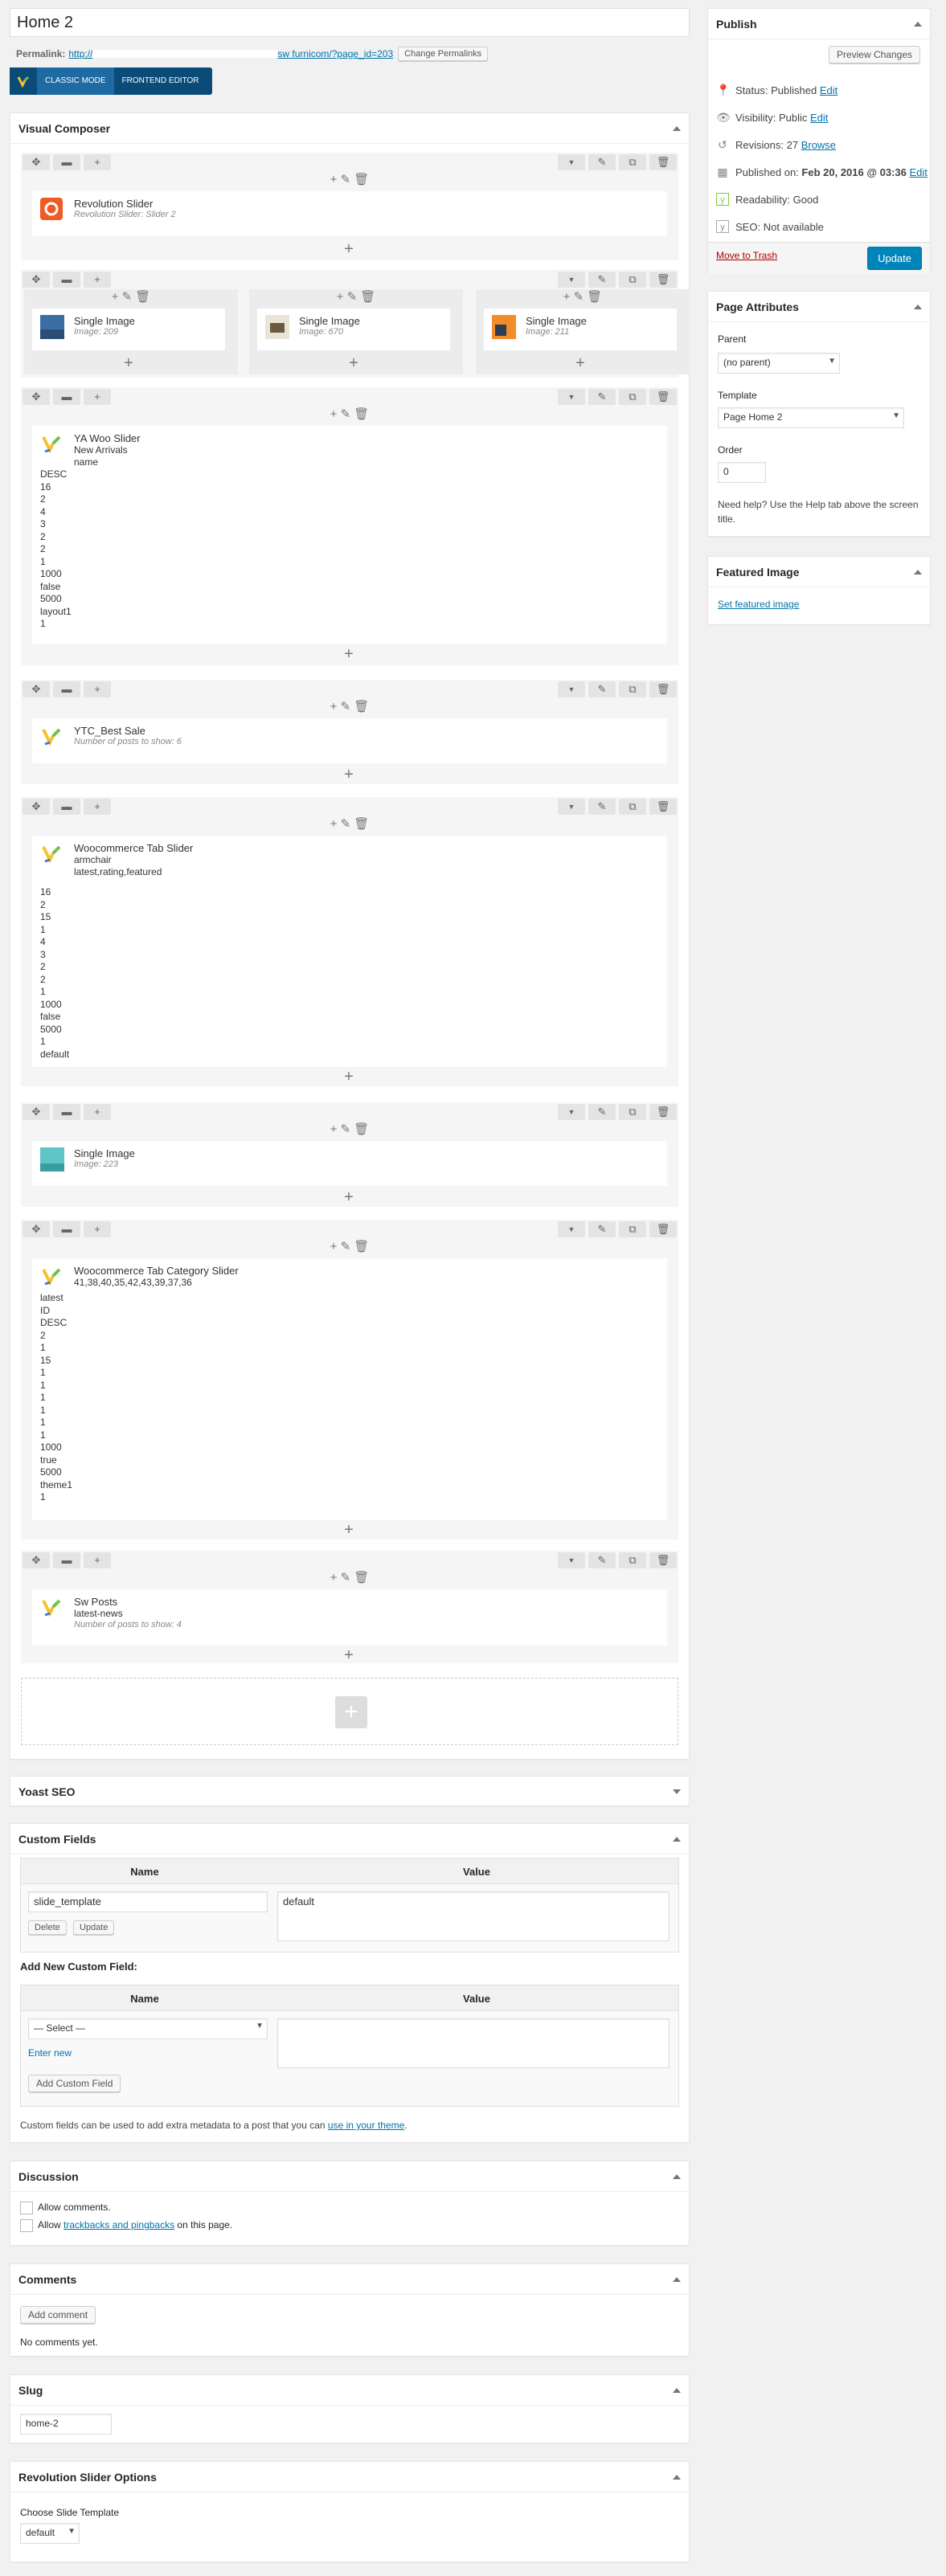  What do you see at coordinates (758, 604) in the screenshot?
I see `set-featured-image-link: Set featured image` at bounding box center [758, 604].